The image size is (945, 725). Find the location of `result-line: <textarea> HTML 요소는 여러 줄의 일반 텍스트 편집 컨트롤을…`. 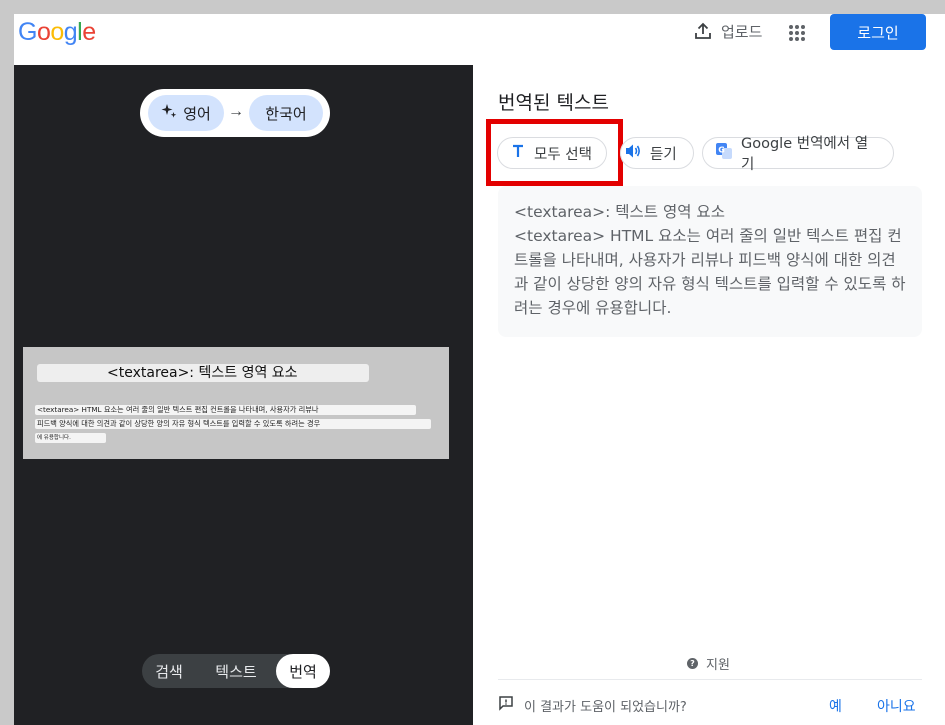

result-line: <textarea> HTML 요소는 여러 줄의 일반 텍스트 편집 컨트롤을… is located at coordinates (710, 272).